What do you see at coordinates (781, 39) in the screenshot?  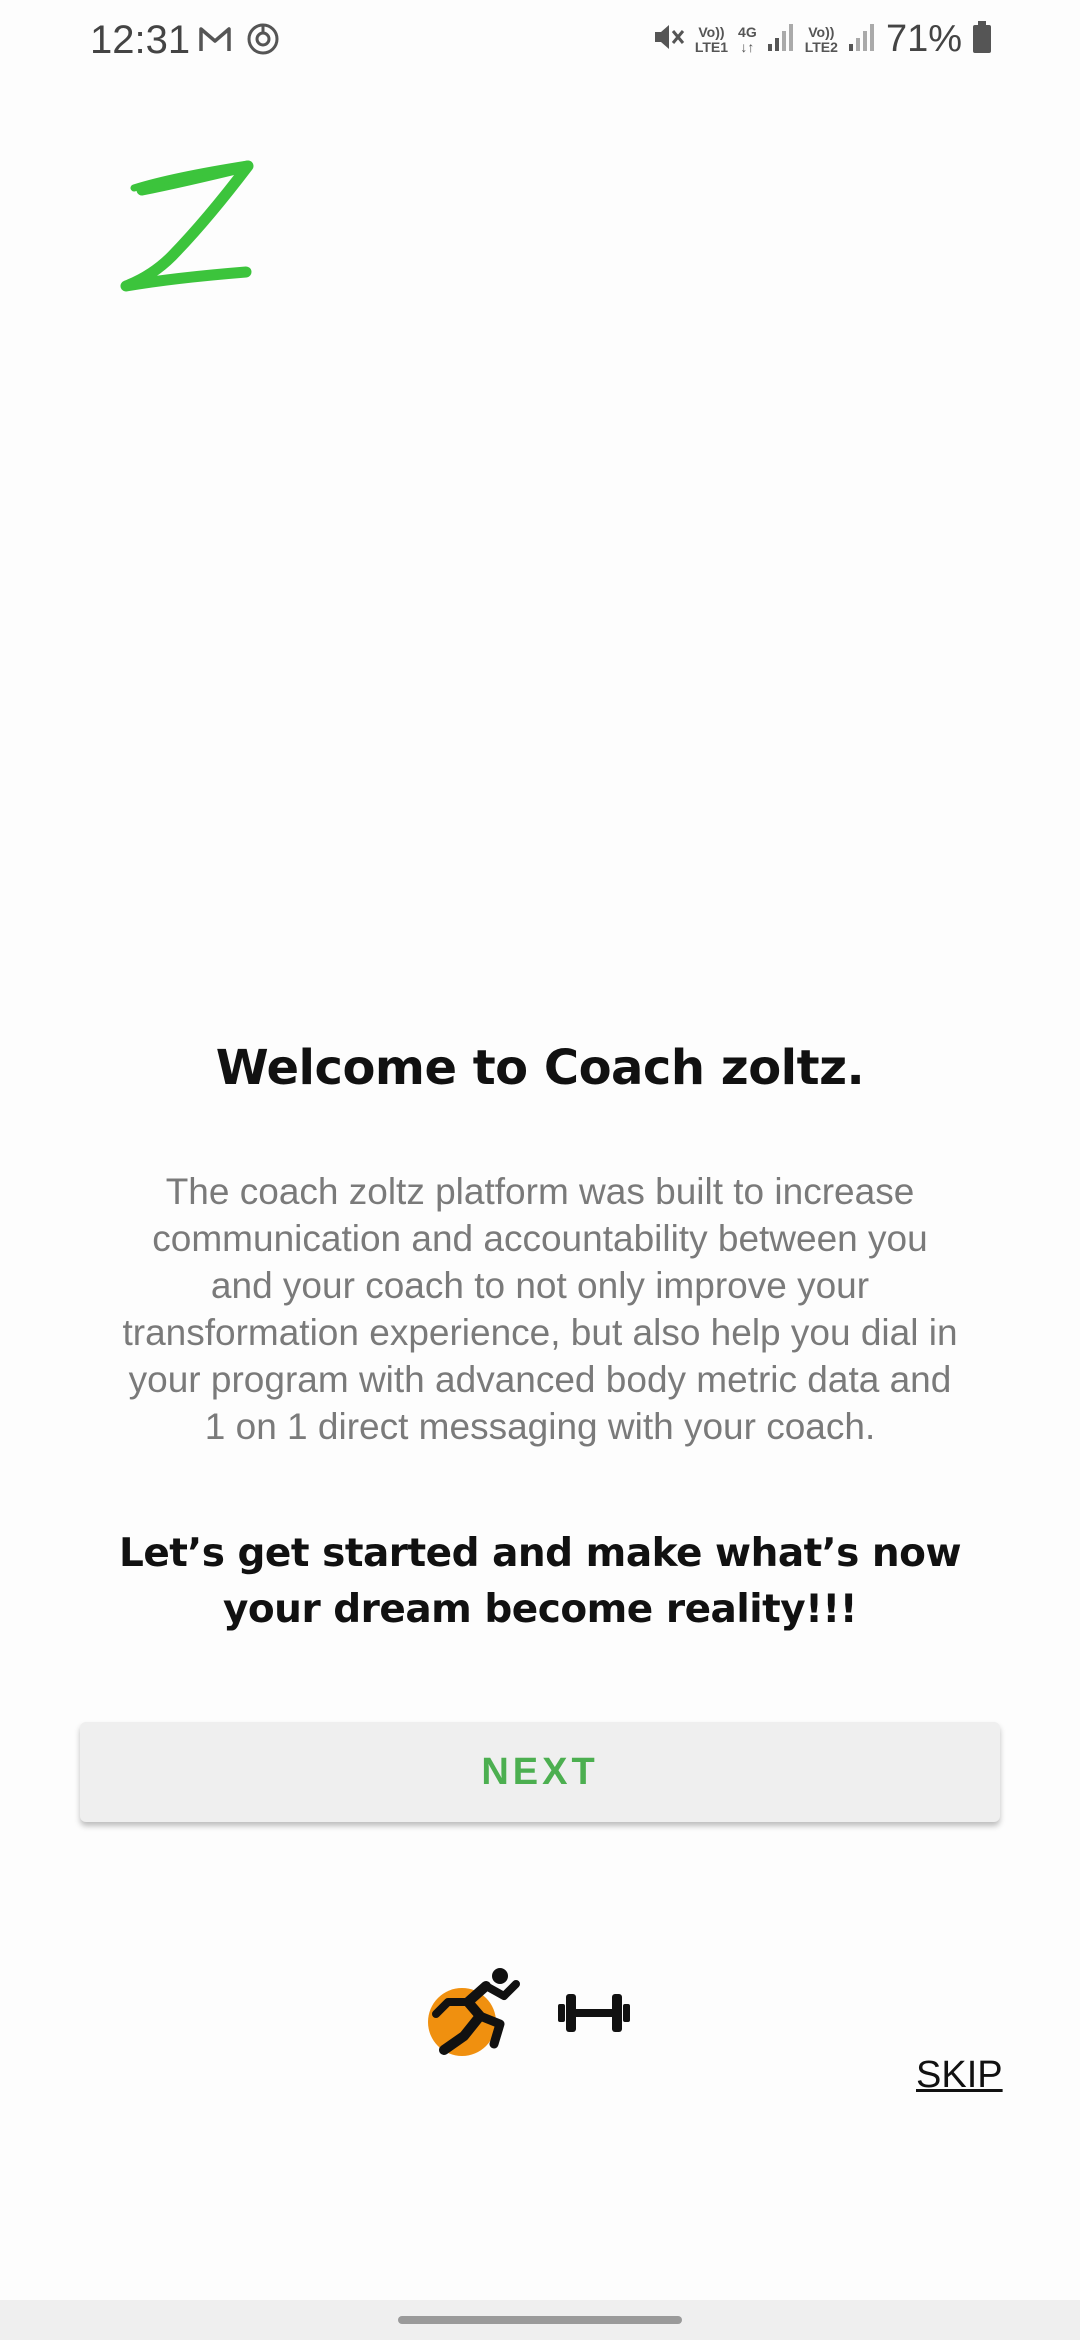 I see `signal1-icon` at bounding box center [781, 39].